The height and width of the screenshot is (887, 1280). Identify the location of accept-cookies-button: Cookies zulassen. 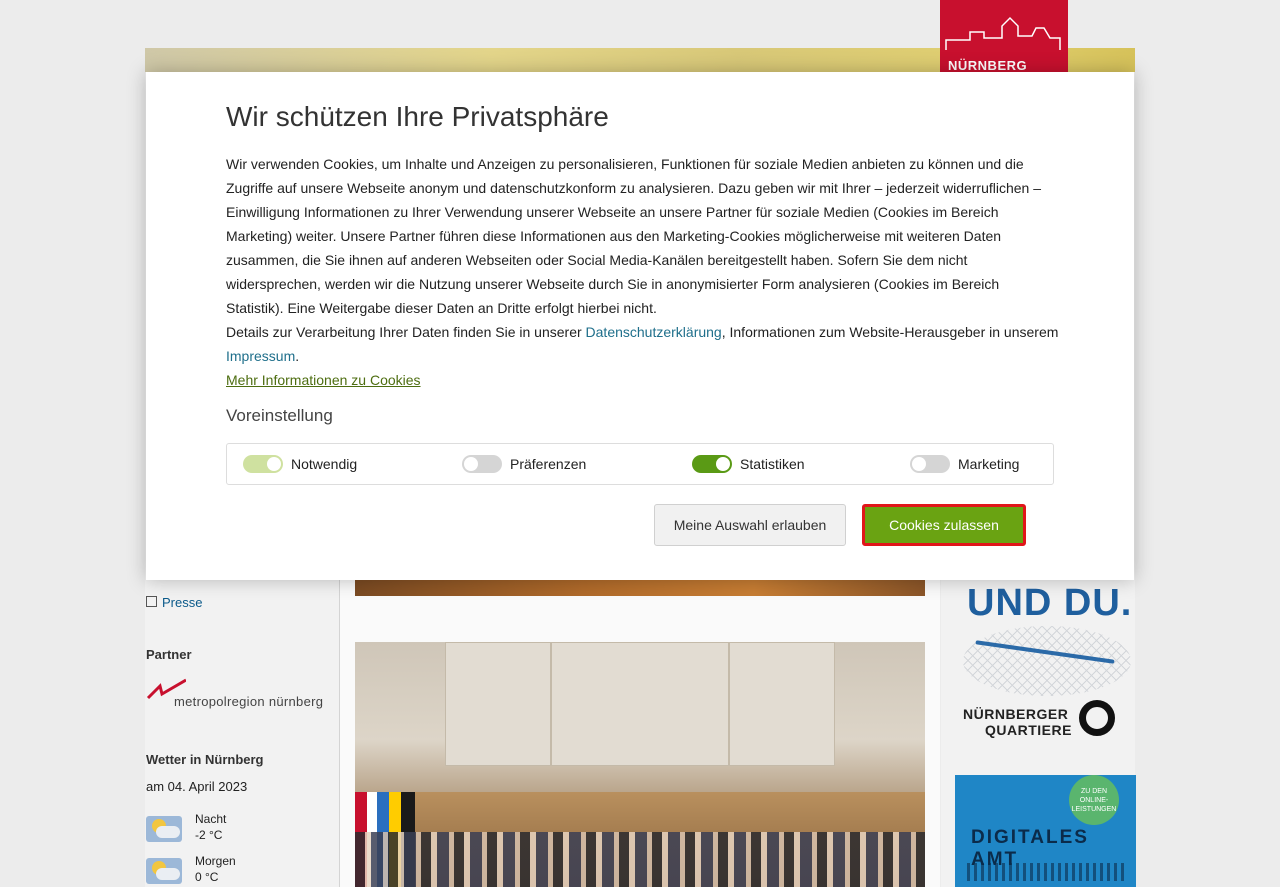
(944, 525).